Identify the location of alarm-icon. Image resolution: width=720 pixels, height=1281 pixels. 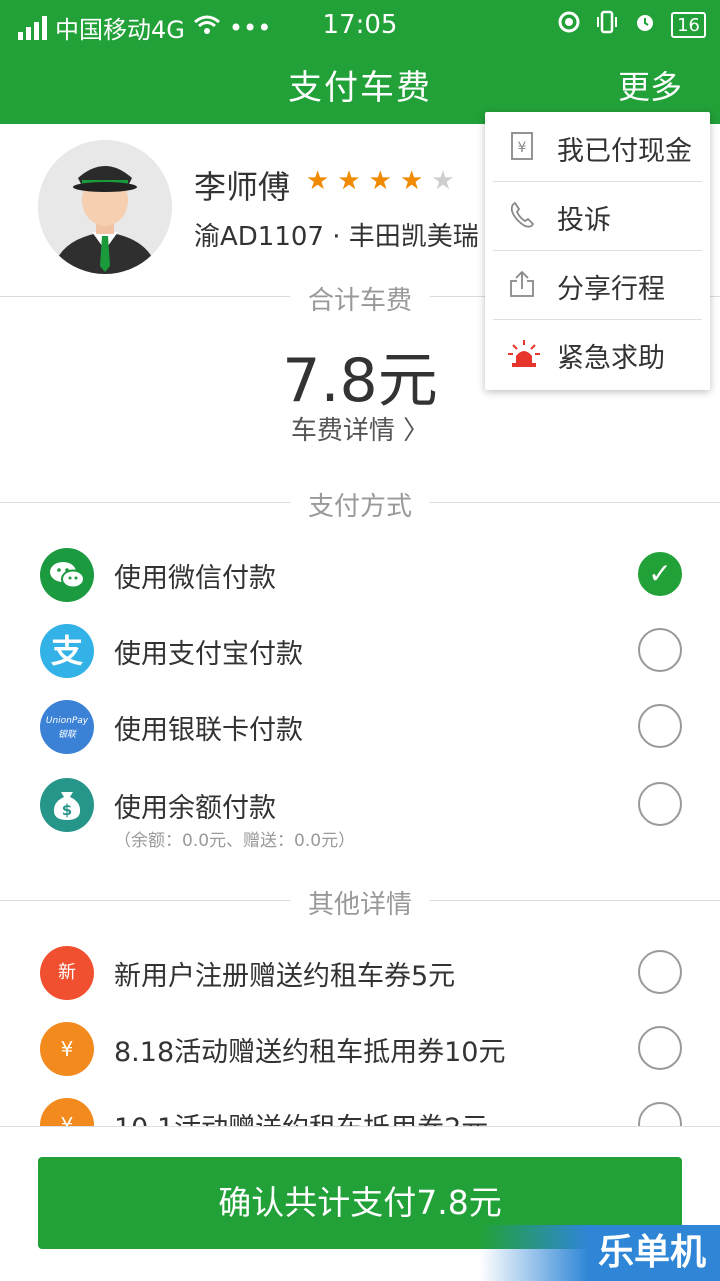
(645, 25).